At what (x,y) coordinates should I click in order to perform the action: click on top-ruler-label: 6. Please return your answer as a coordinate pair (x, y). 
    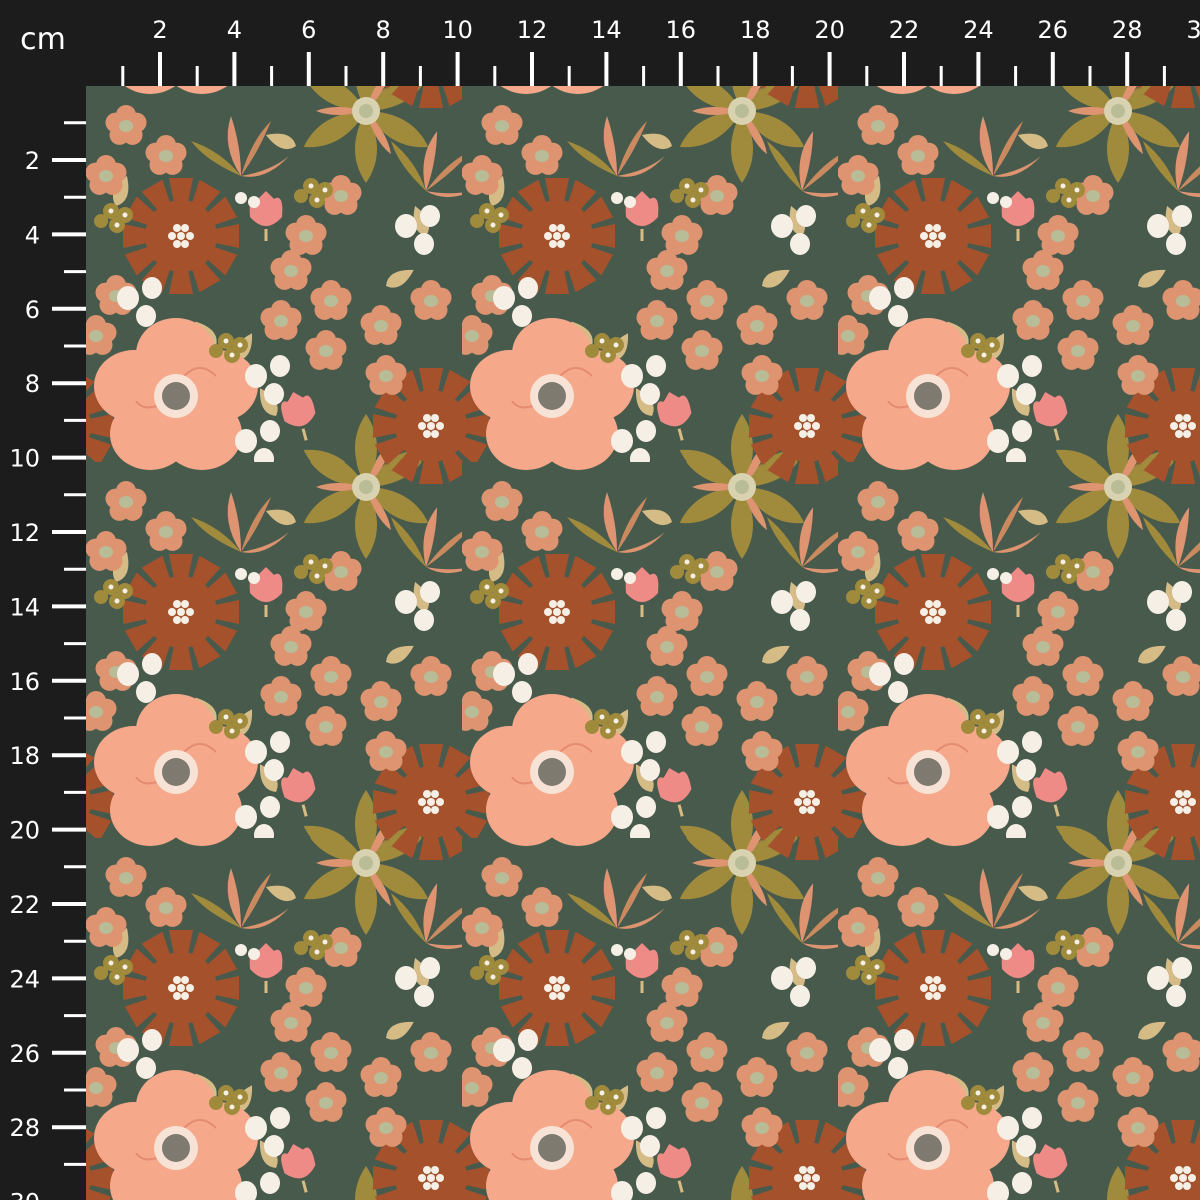
    Looking at the image, I should click on (308, 30).